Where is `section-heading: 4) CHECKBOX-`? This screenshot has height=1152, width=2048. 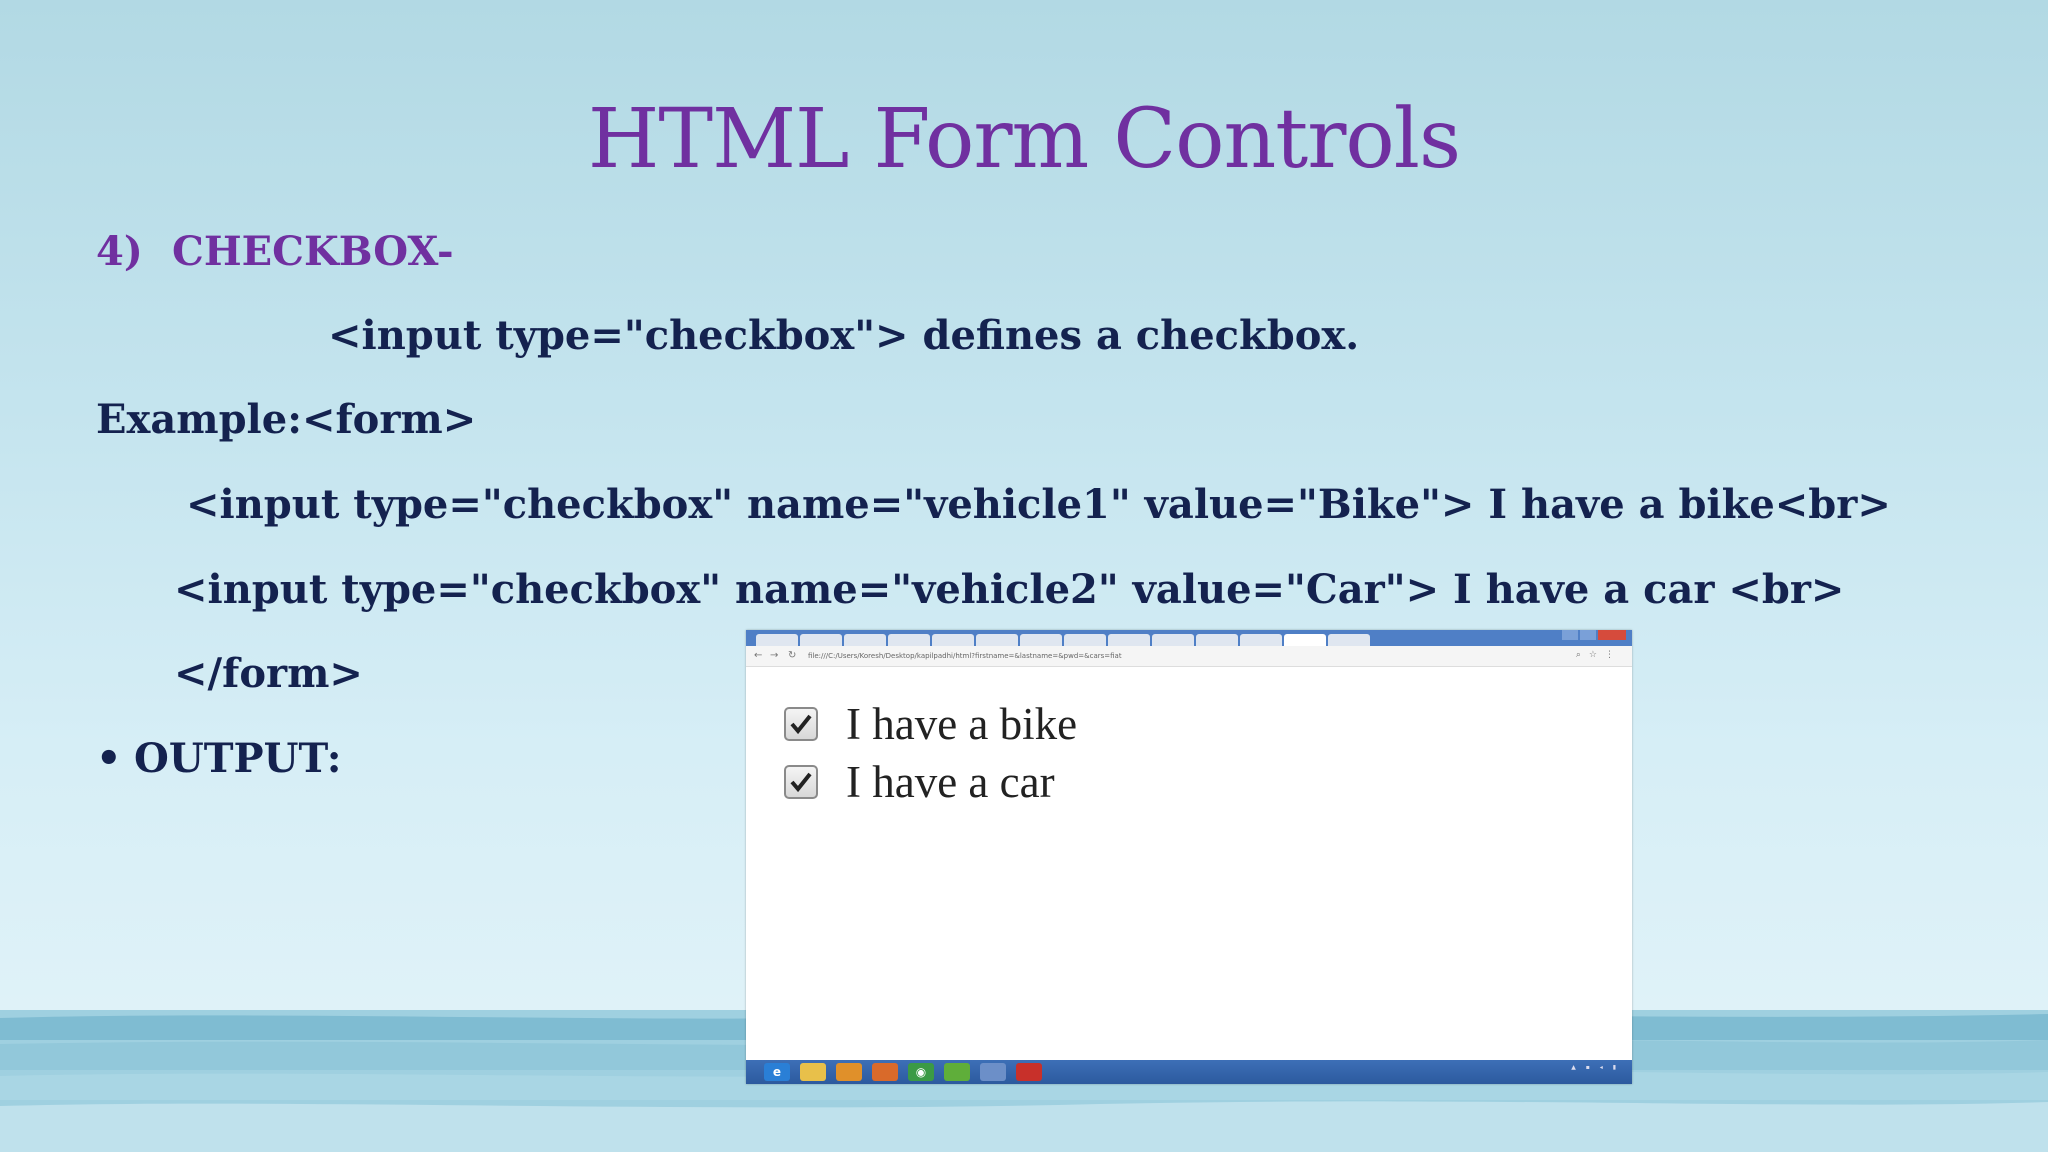 section-heading: 4) CHECKBOX- is located at coordinates (275, 251).